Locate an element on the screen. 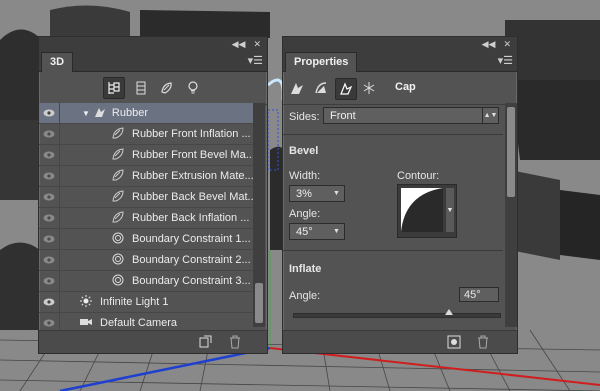 This screenshot has height=391, width=600. layer-row-light: Infinite Light 1 is located at coordinates (152, 302).